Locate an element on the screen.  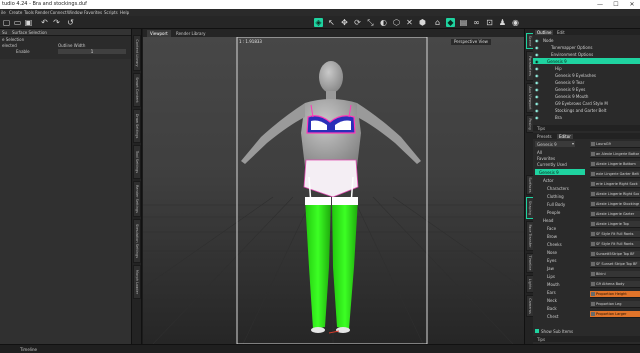
category-item: Neck is located at coordinates (560, 300).